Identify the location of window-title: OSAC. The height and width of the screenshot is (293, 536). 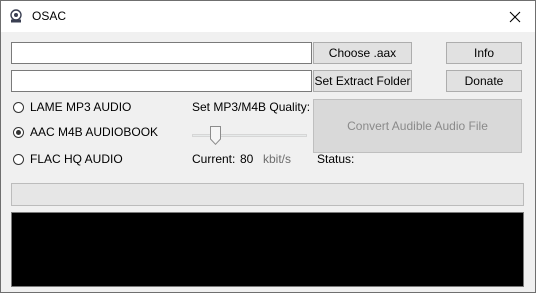
(49, 16).